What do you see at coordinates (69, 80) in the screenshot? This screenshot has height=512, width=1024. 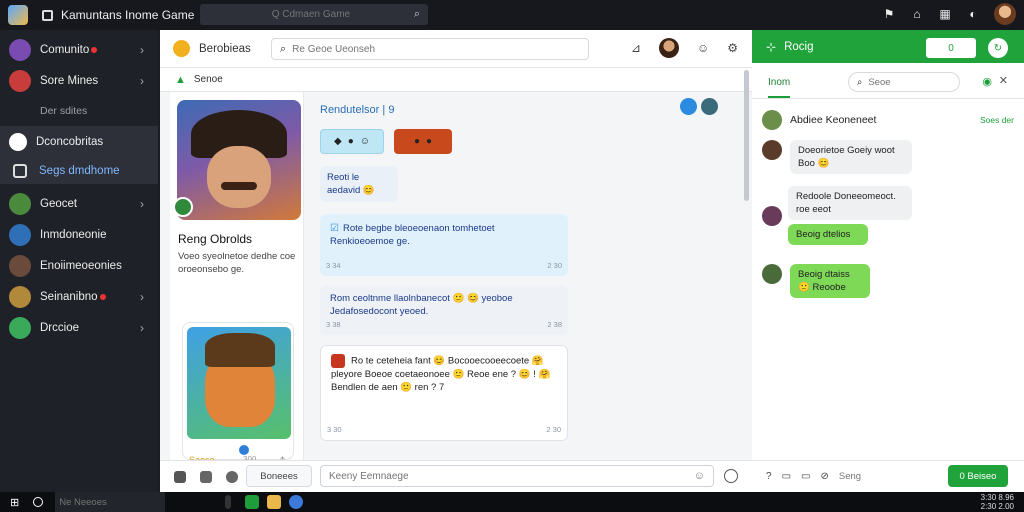 I see `sidebar-item-label: Sore Mines` at bounding box center [69, 80].